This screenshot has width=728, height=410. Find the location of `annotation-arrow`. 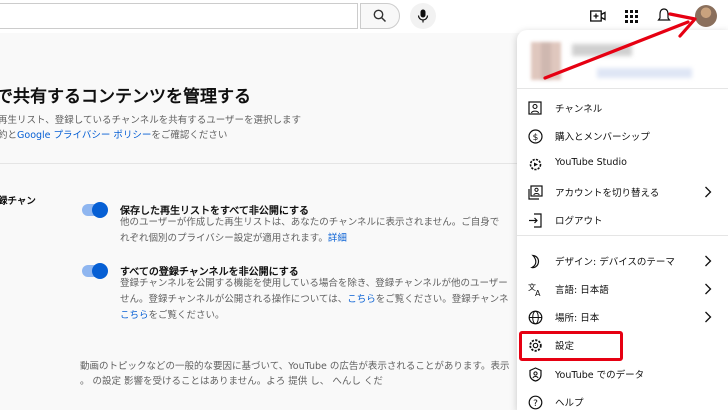

annotation-arrow is located at coordinates (620, 46).